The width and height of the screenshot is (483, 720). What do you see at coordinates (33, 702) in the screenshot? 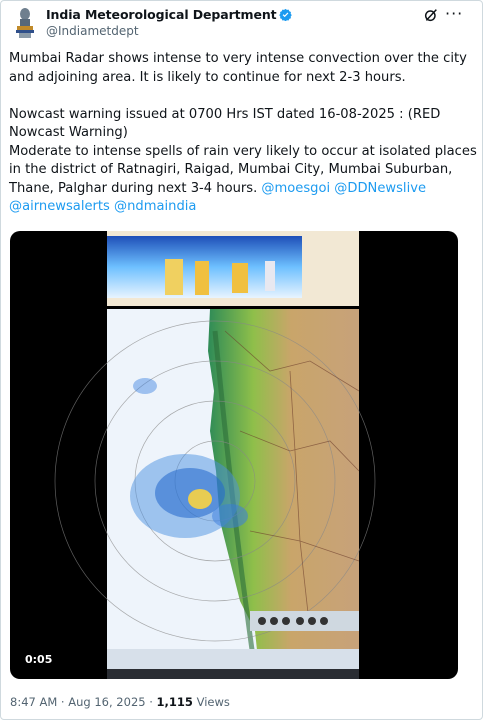
I see `post-time: 8:47 AM` at bounding box center [33, 702].